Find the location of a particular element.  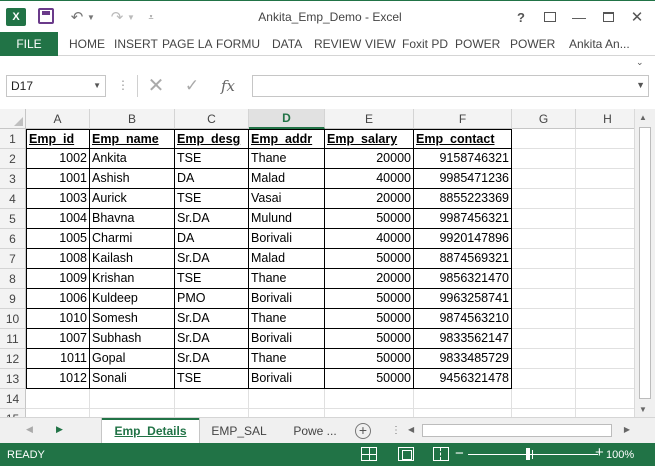

table-cell: Ankita is located at coordinates (132, 159).